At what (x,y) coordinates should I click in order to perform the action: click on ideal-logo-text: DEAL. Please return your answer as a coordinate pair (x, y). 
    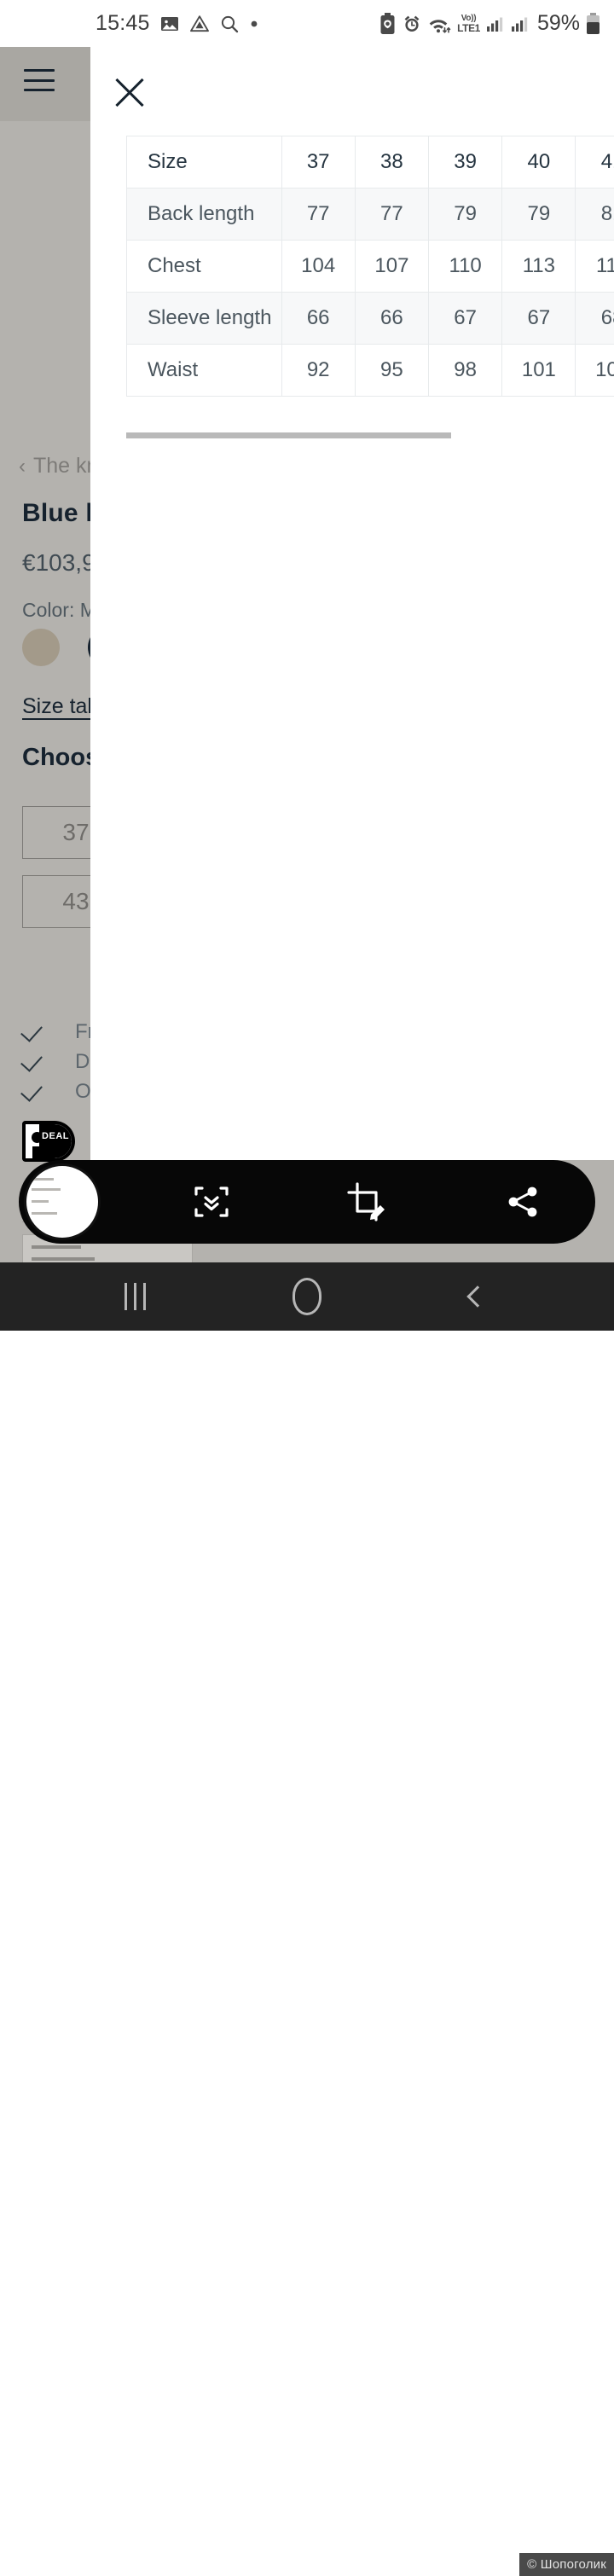
    Looking at the image, I should click on (55, 1136).